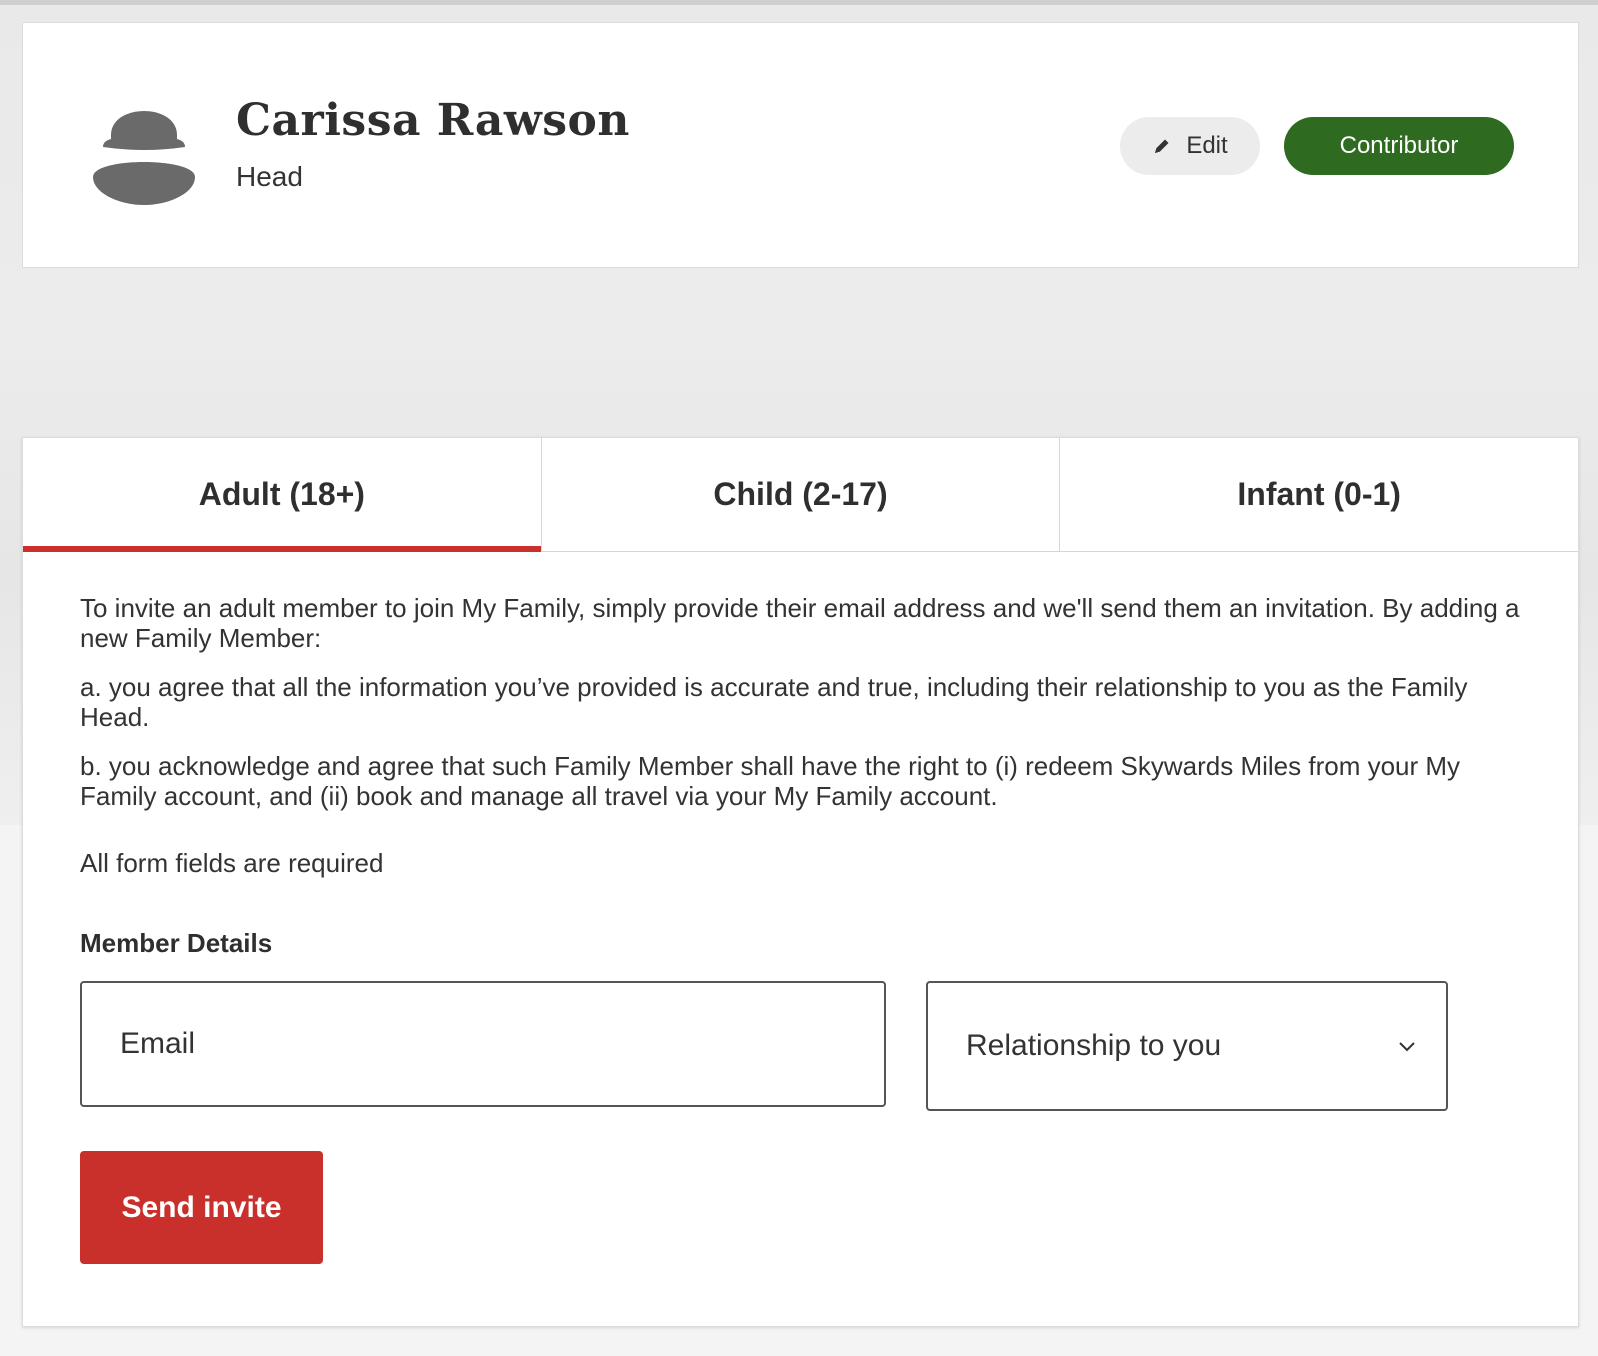 The image size is (1598, 1356). I want to click on relationship-select-label: Relationship to you, so click(1094, 1045).